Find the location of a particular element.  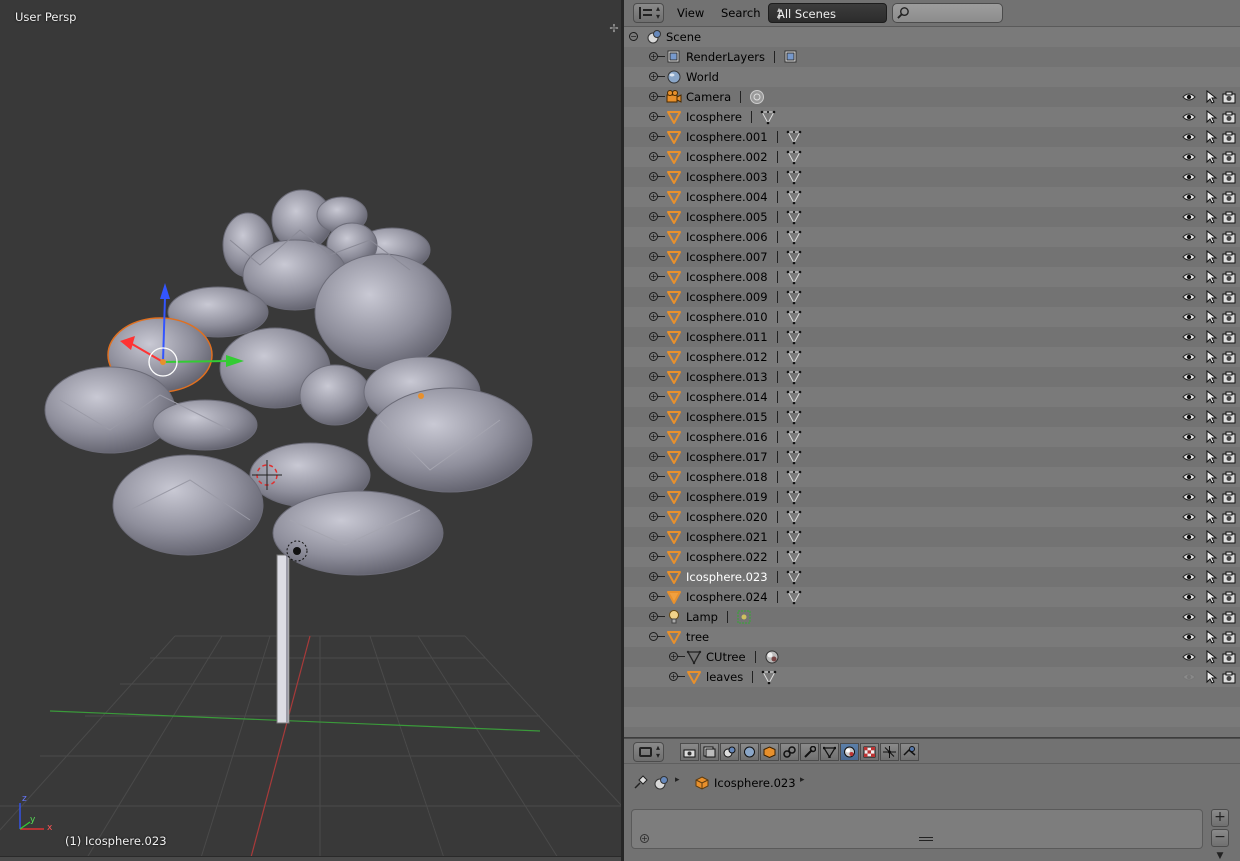

outliner-row-tree: − tree is located at coordinates (932, 637).